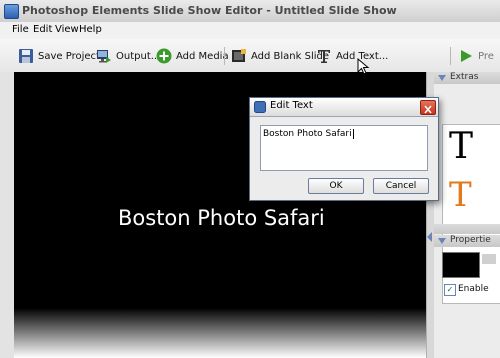 This screenshot has width=500, height=358. Describe the element at coordinates (461, 265) in the screenshot. I see `slide-thumbnail` at that location.